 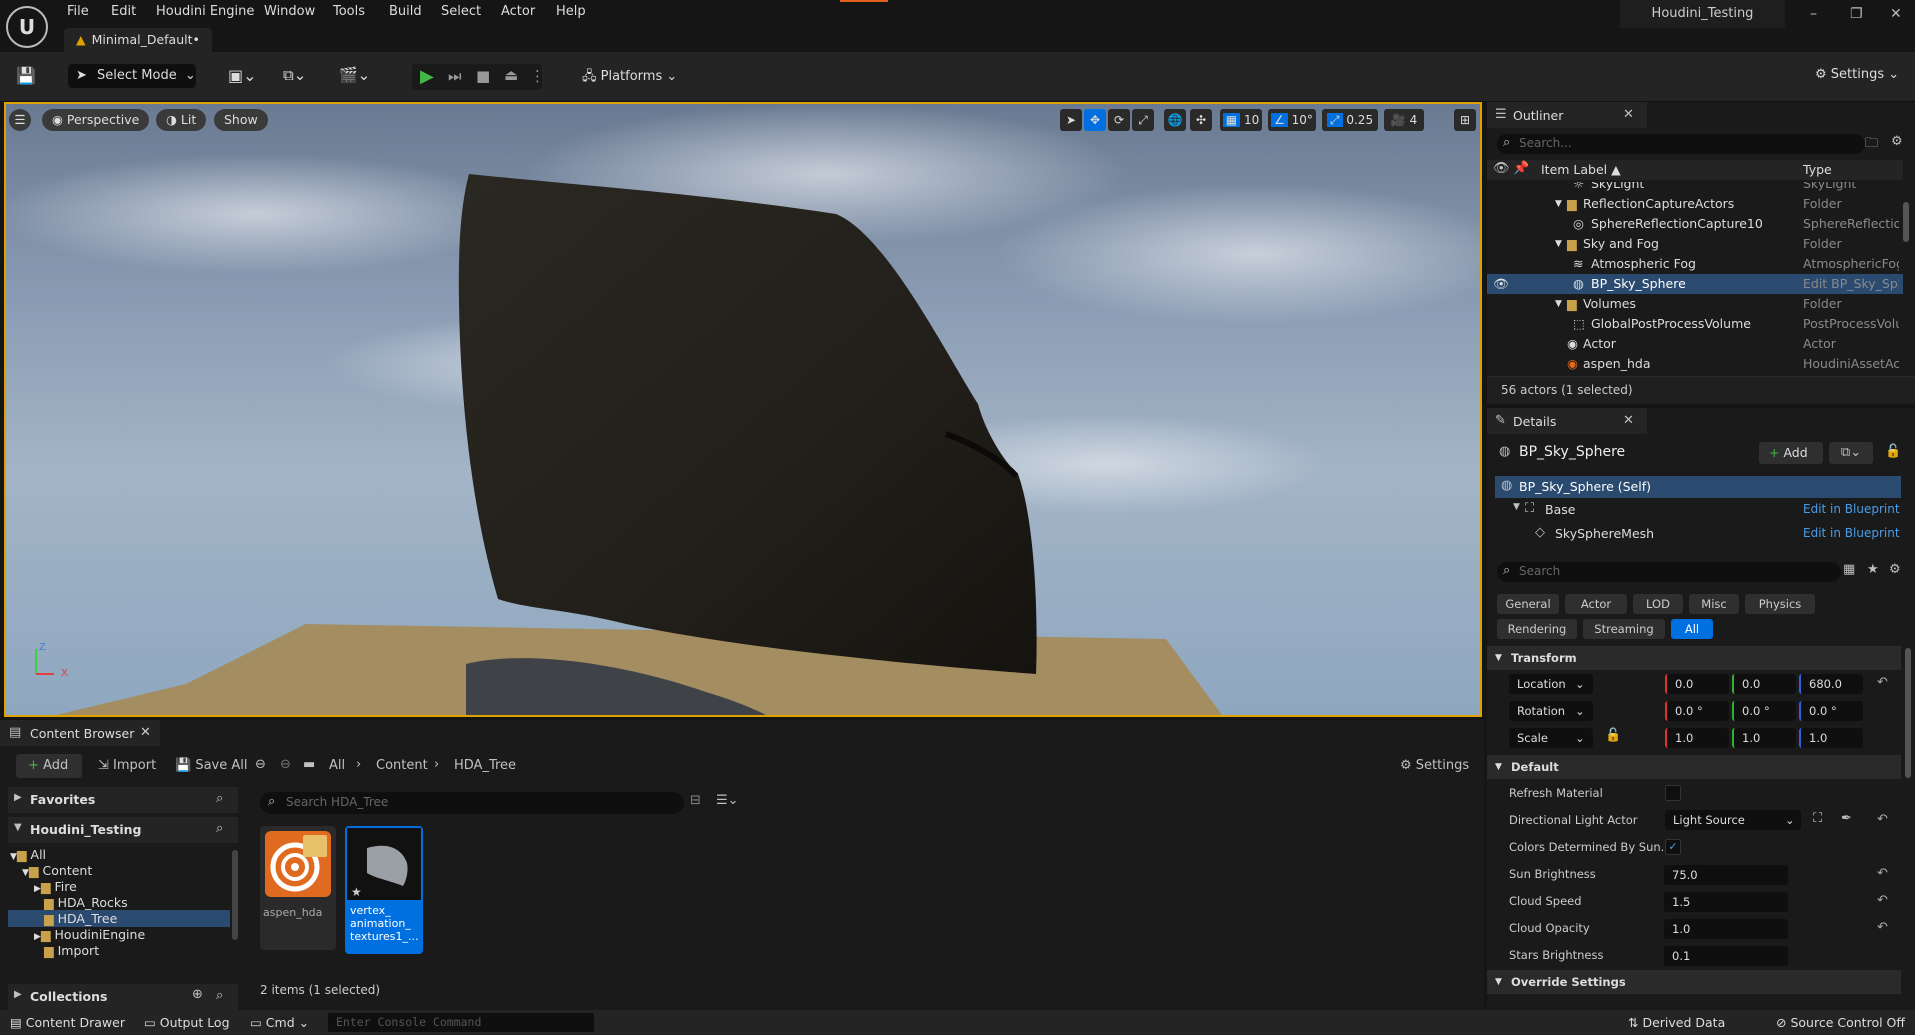 I want to click on menu-actor: Actor, so click(x=518, y=11).